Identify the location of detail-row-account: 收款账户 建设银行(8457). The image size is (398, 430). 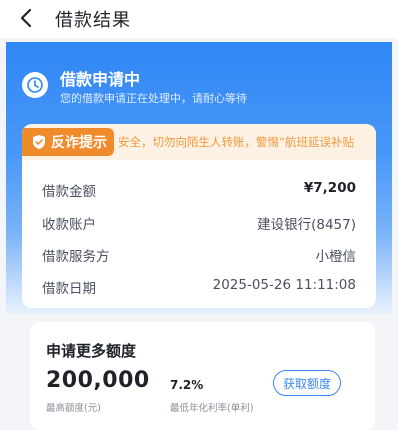
(199, 224).